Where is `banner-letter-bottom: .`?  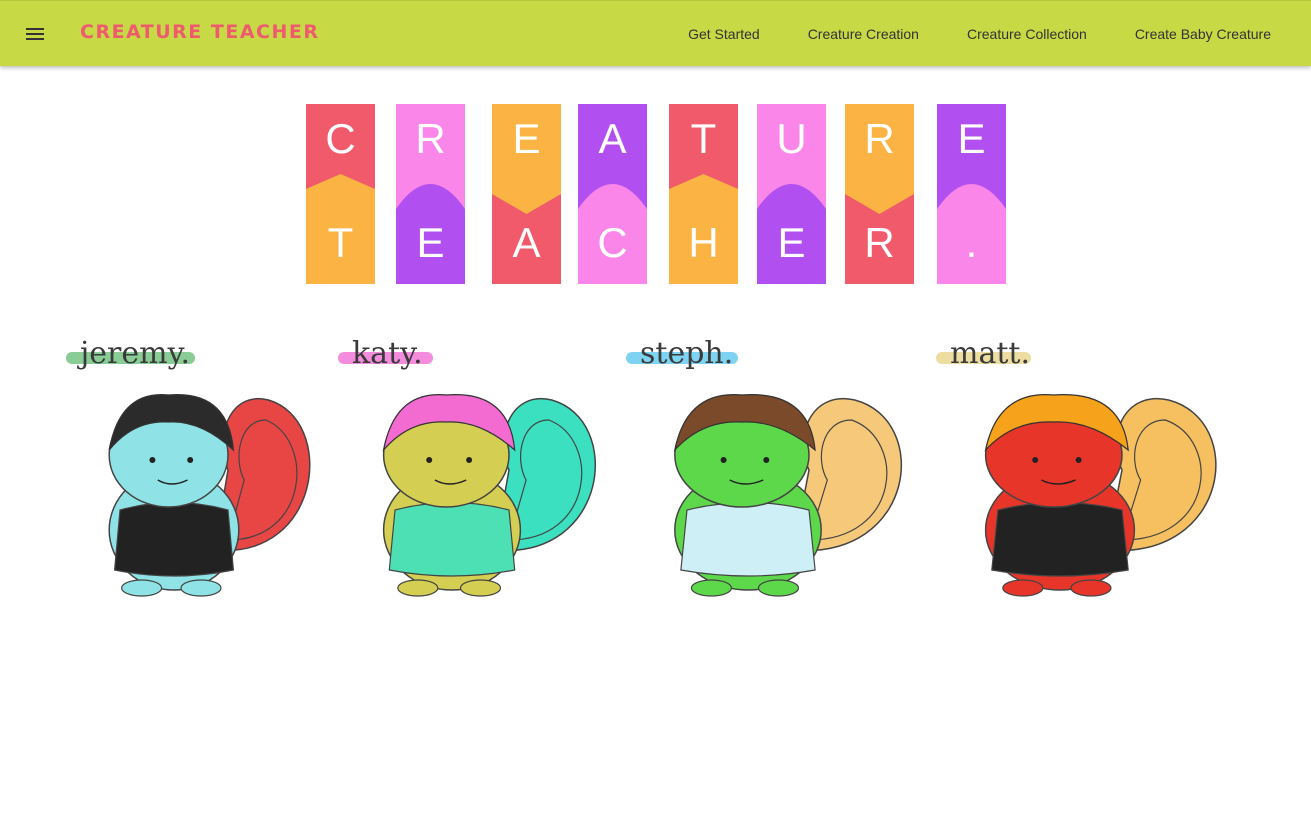 banner-letter-bottom: . is located at coordinates (971, 242).